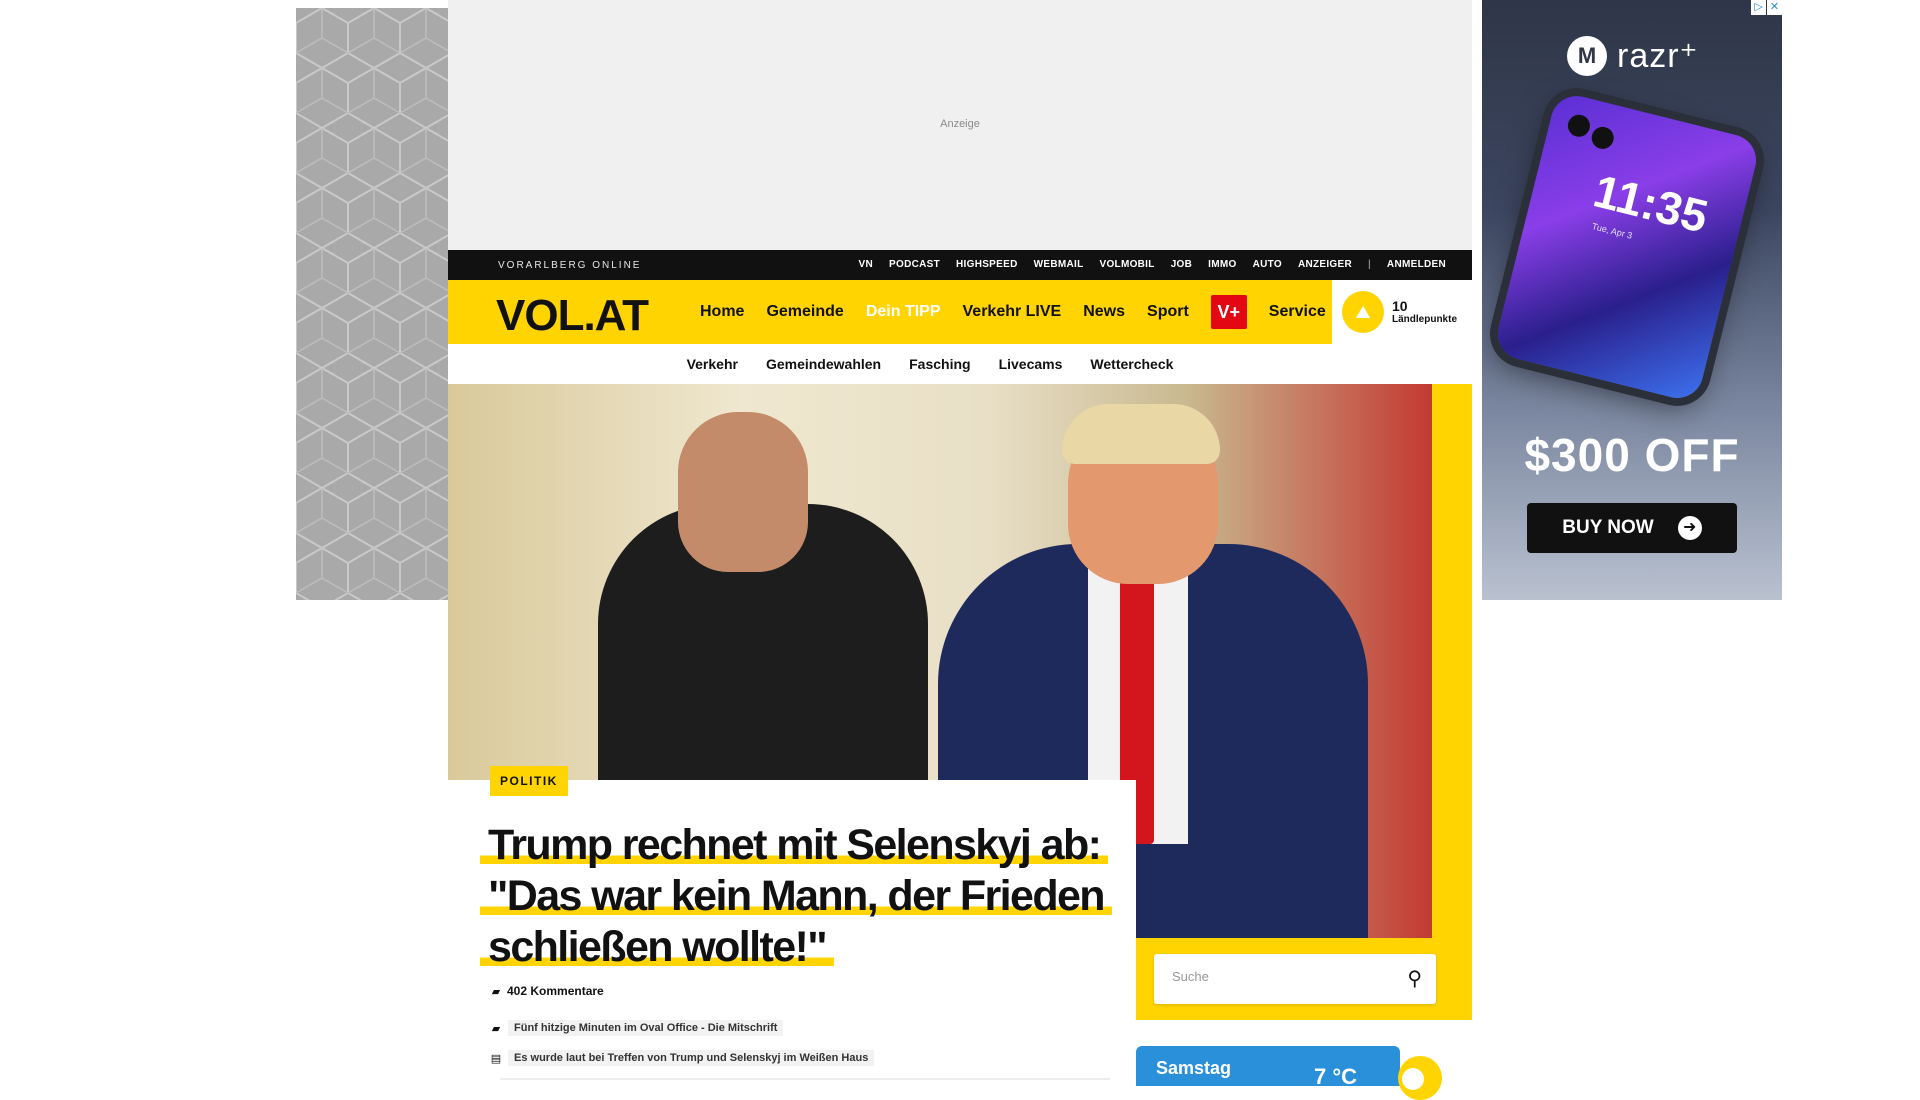 The height and width of the screenshot is (1100, 1920). I want to click on person-left-head, so click(743, 492).